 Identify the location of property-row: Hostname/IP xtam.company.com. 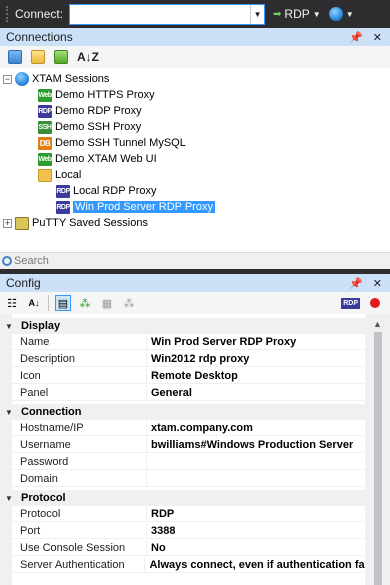
(188, 428).